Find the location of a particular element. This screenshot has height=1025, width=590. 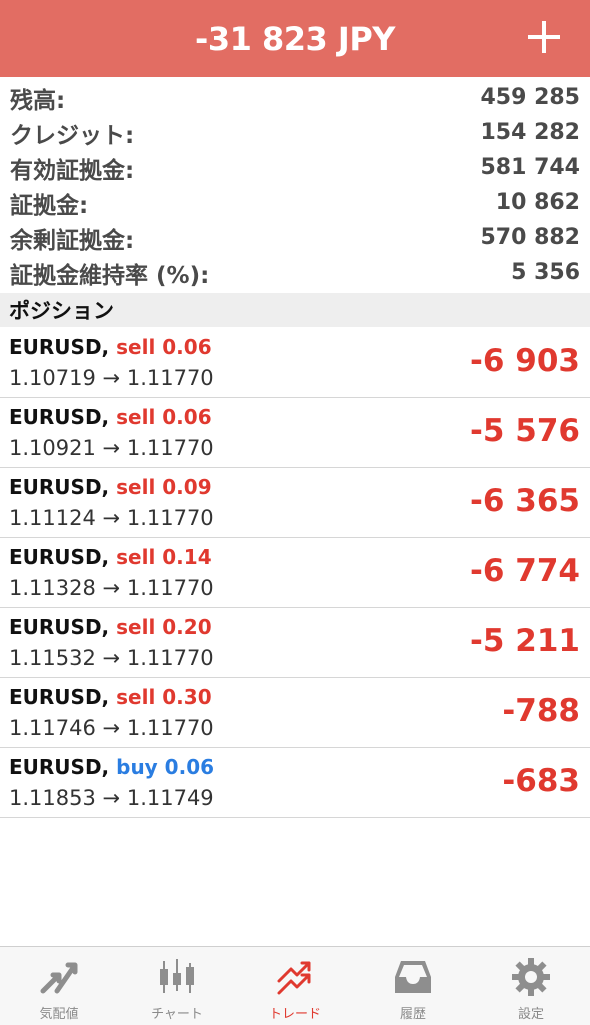

section-title: ポジション is located at coordinates (61, 311).